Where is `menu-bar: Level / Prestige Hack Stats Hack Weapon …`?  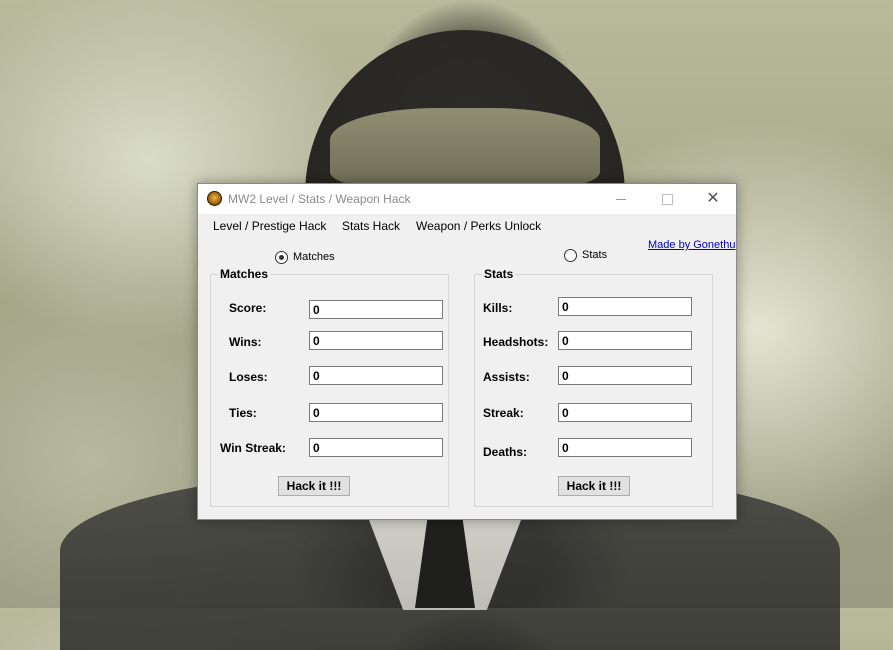 menu-bar: Level / Prestige Hack Stats Hack Weapon … is located at coordinates (467, 226).